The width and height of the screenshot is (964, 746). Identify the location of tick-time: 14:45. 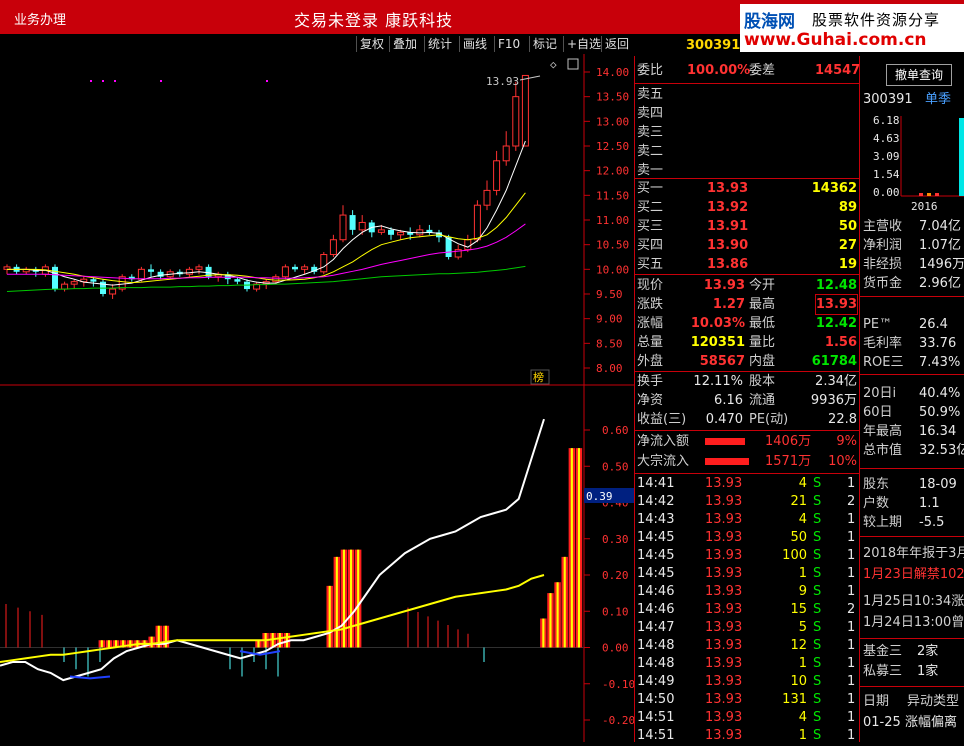
(656, 537).